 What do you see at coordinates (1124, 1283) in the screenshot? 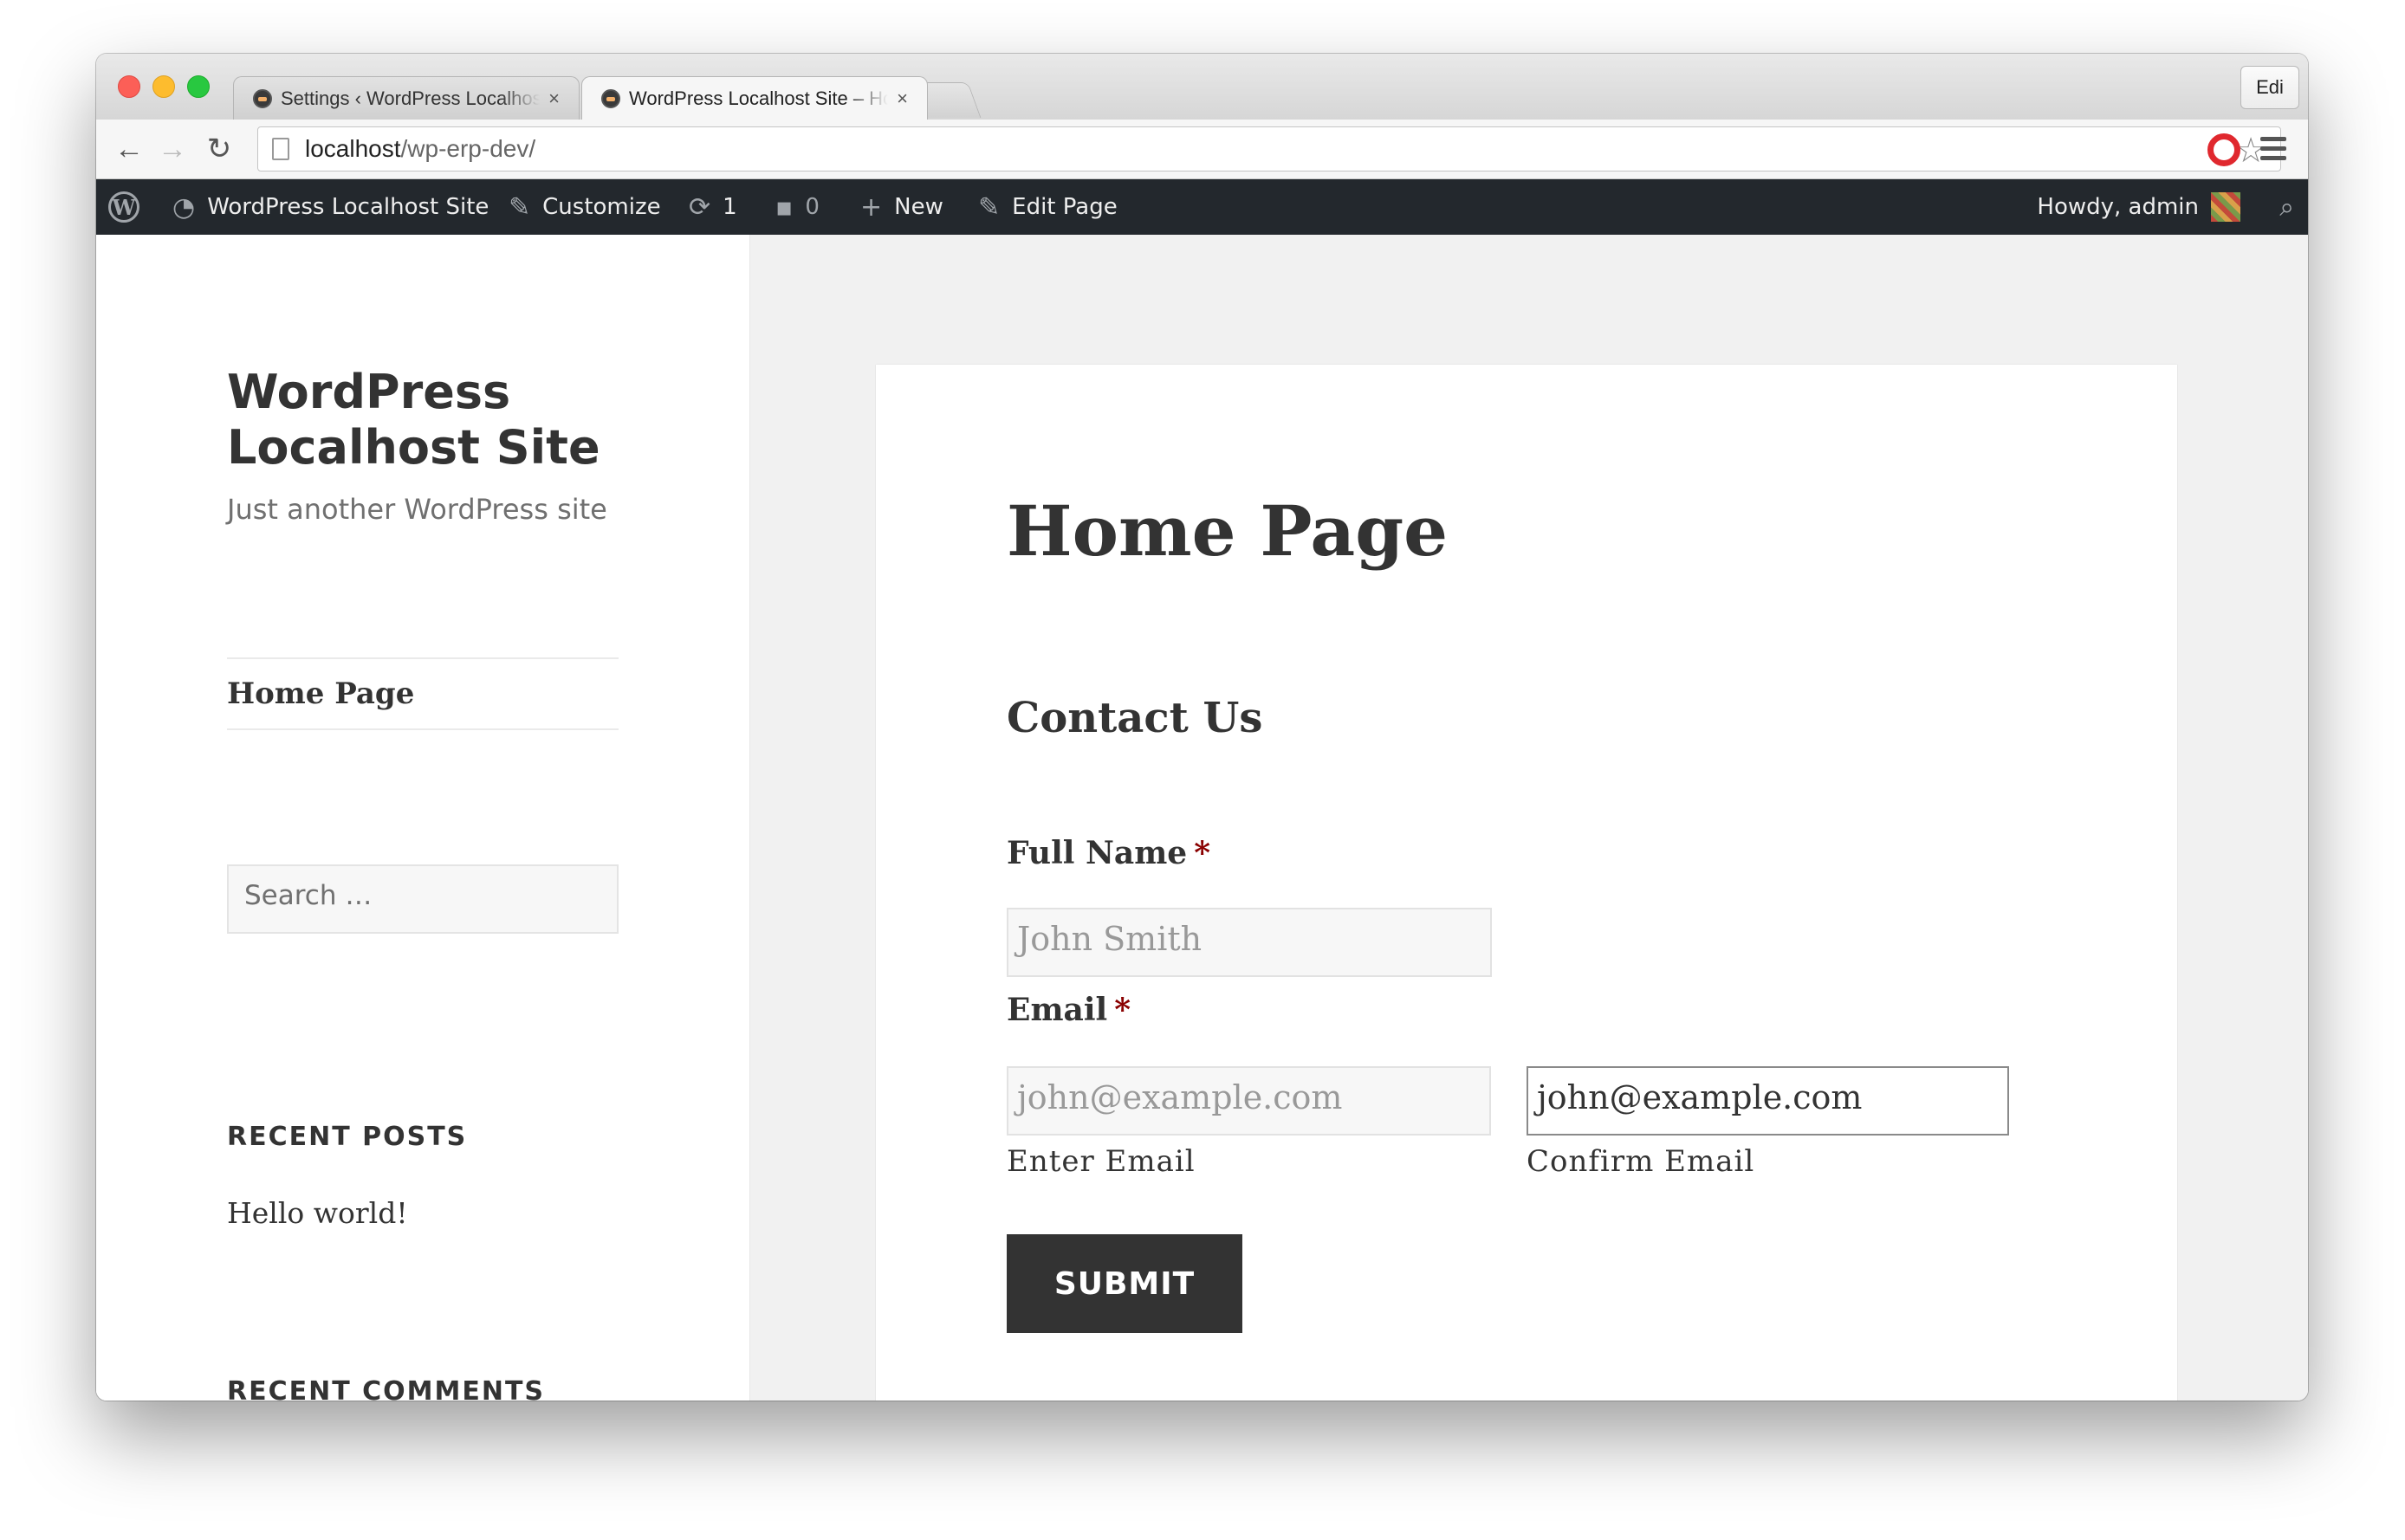
I see `submit-button: SUBMIT` at bounding box center [1124, 1283].